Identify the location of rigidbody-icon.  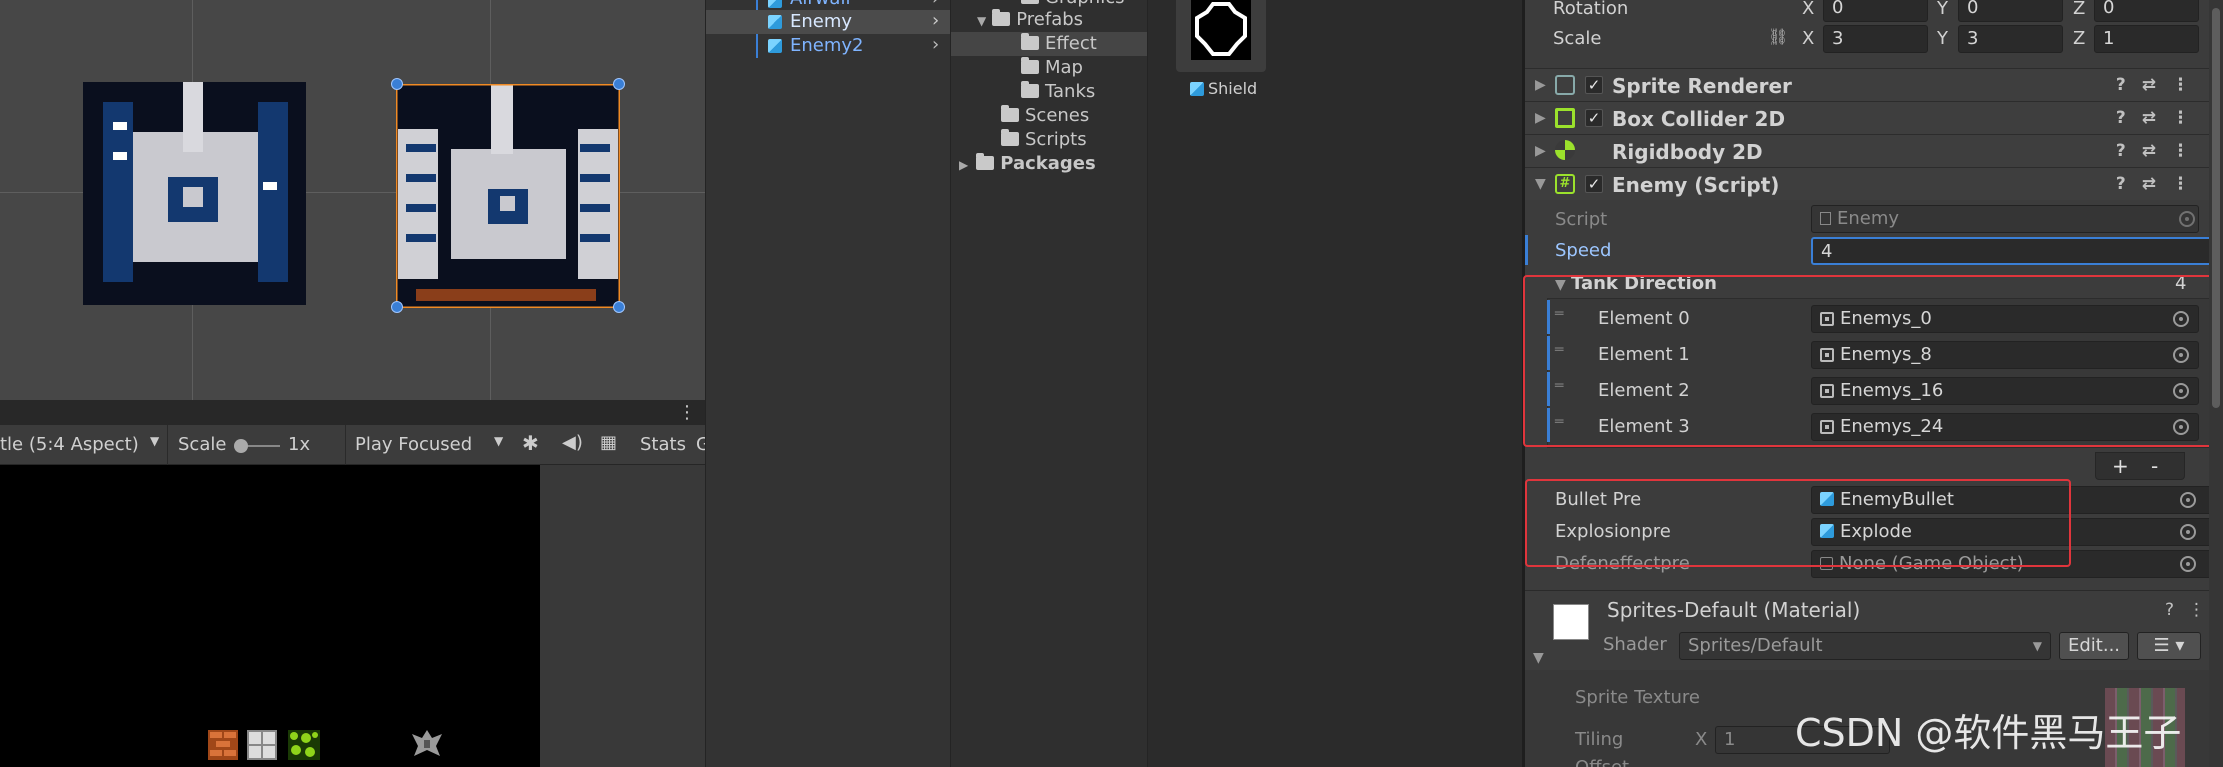
(1565, 150).